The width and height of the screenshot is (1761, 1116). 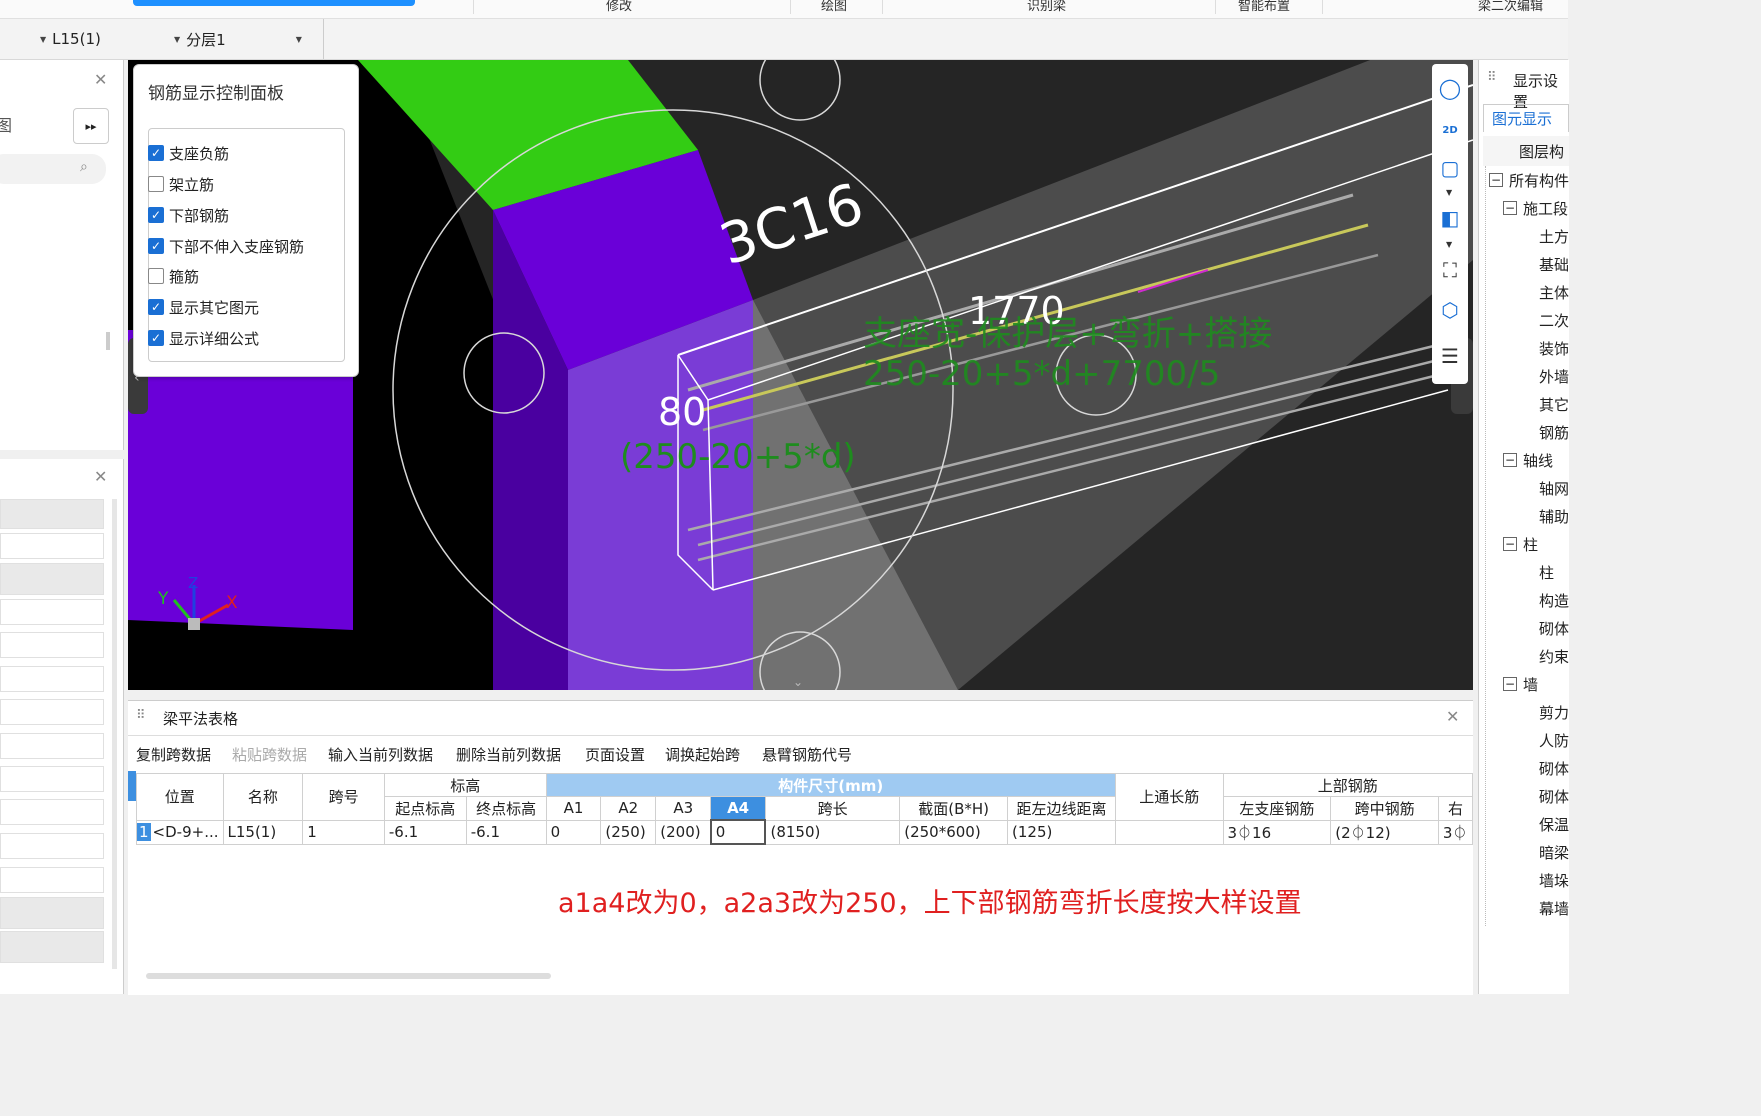 What do you see at coordinates (425, 808) in the screenshot?
I see `col-elev-start: 起点标高` at bounding box center [425, 808].